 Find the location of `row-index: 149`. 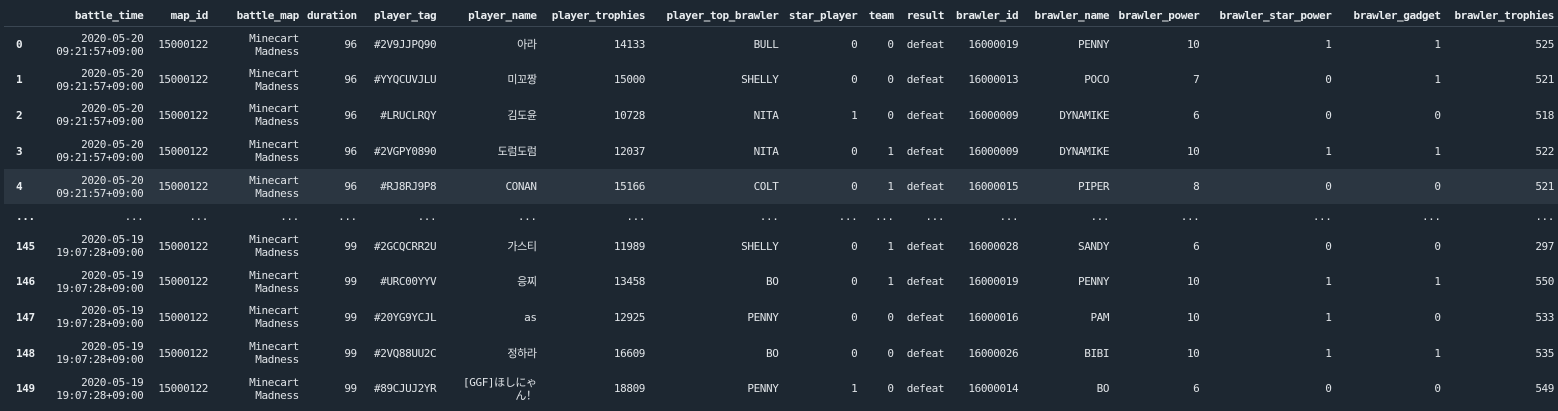

row-index: 149 is located at coordinates (25, 389).